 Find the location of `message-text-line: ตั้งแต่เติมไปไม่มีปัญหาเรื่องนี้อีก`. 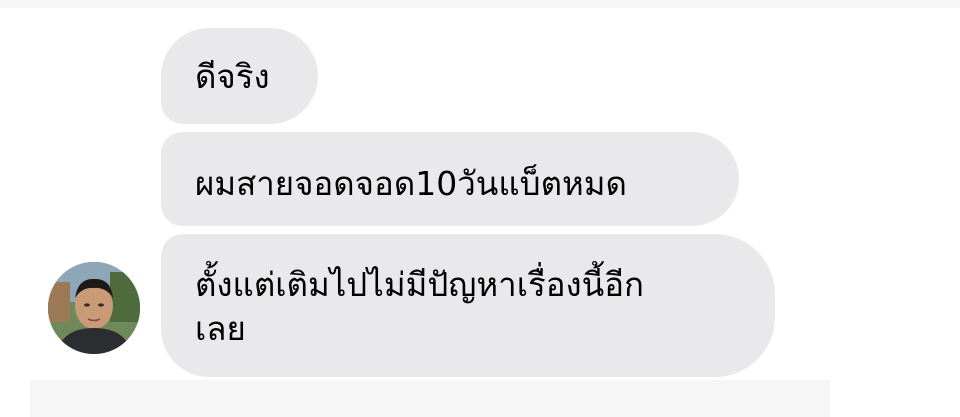

message-text-line: ตั้งแต่เติมไปไม่มีปัญหาเรื่องนี้อีก is located at coordinates (419, 284).